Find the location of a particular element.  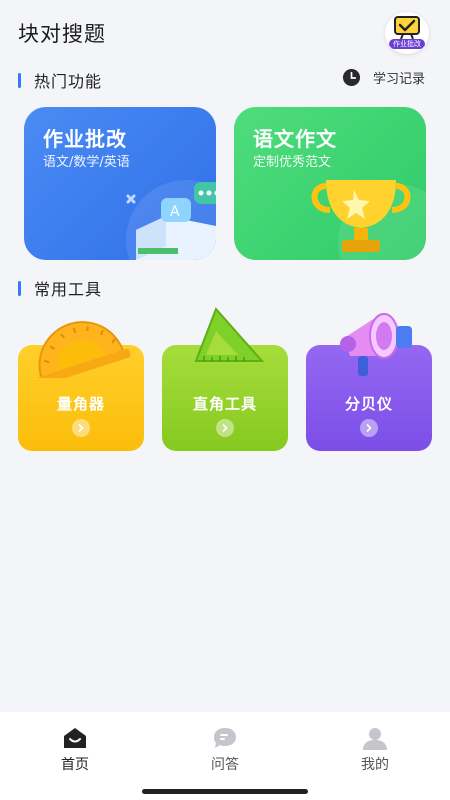

hot-section-title: 热门功能 is located at coordinates (68, 81).